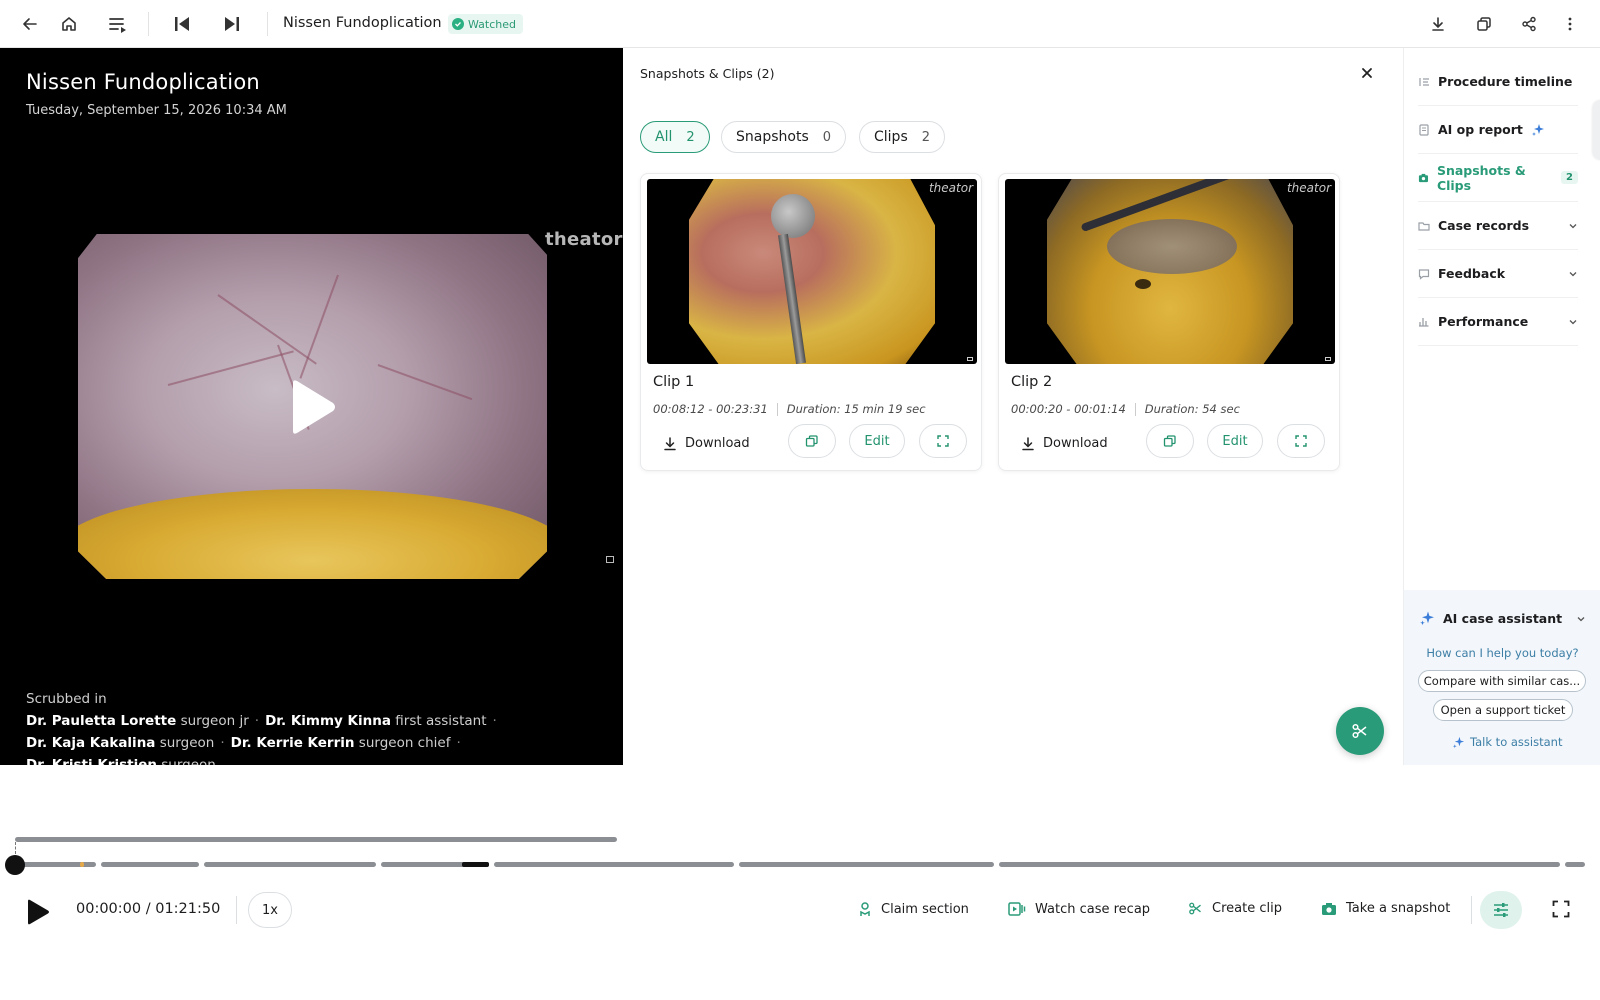 The height and width of the screenshot is (1000, 1600). I want to click on sidebar-item-label: AI op report, so click(1480, 129).